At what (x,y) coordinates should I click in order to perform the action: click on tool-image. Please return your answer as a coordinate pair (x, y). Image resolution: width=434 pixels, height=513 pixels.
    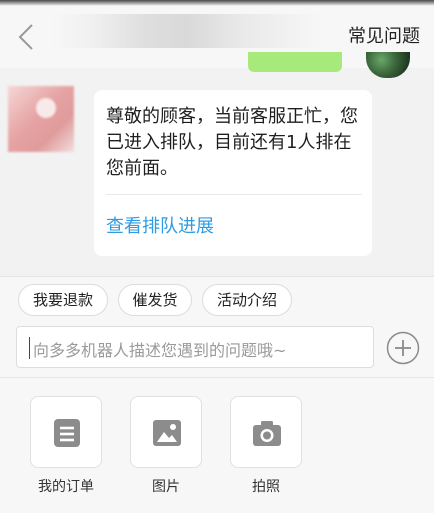
    Looking at the image, I should click on (166, 432).